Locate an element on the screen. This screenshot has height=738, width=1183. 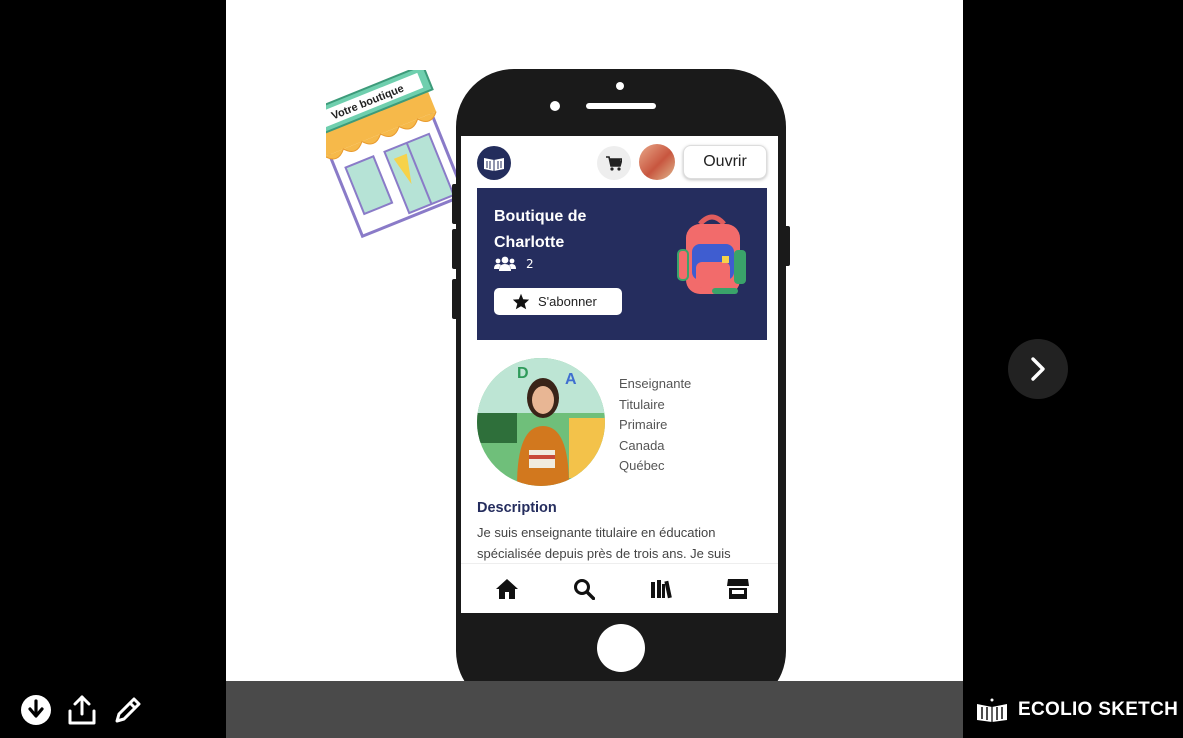
store-icon is located at coordinates (738, 589).